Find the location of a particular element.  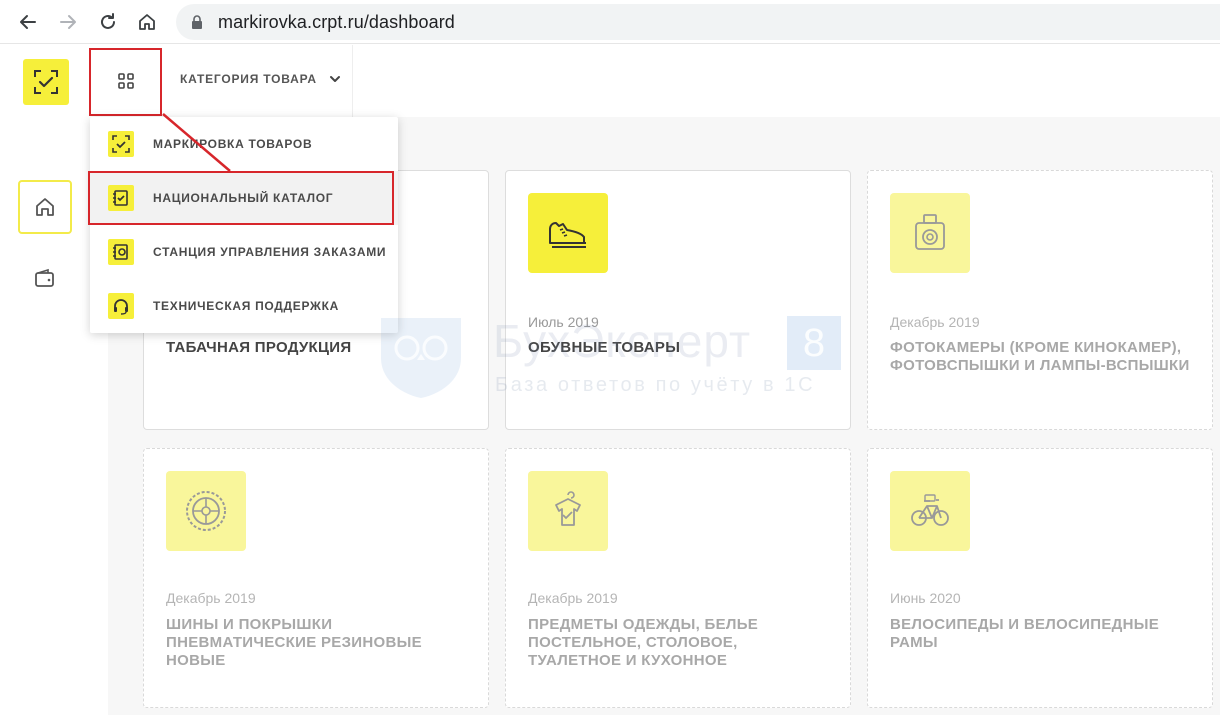

sneaker-icon is located at coordinates (567, 235).